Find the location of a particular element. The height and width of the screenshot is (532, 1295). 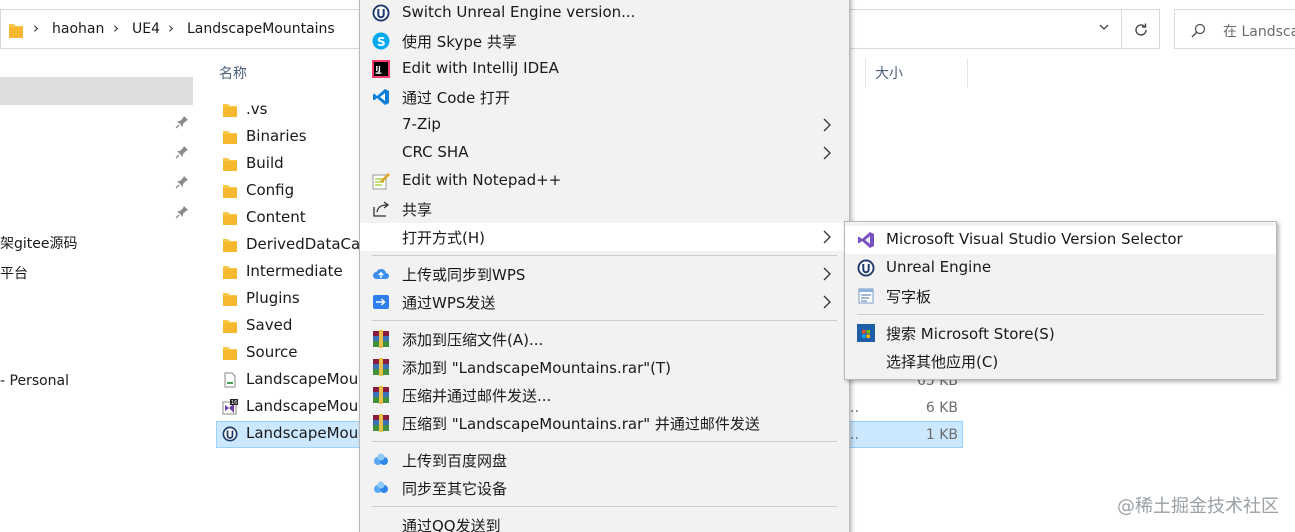

file-row: 16 LandscapeMoun is located at coordinates (292, 407).